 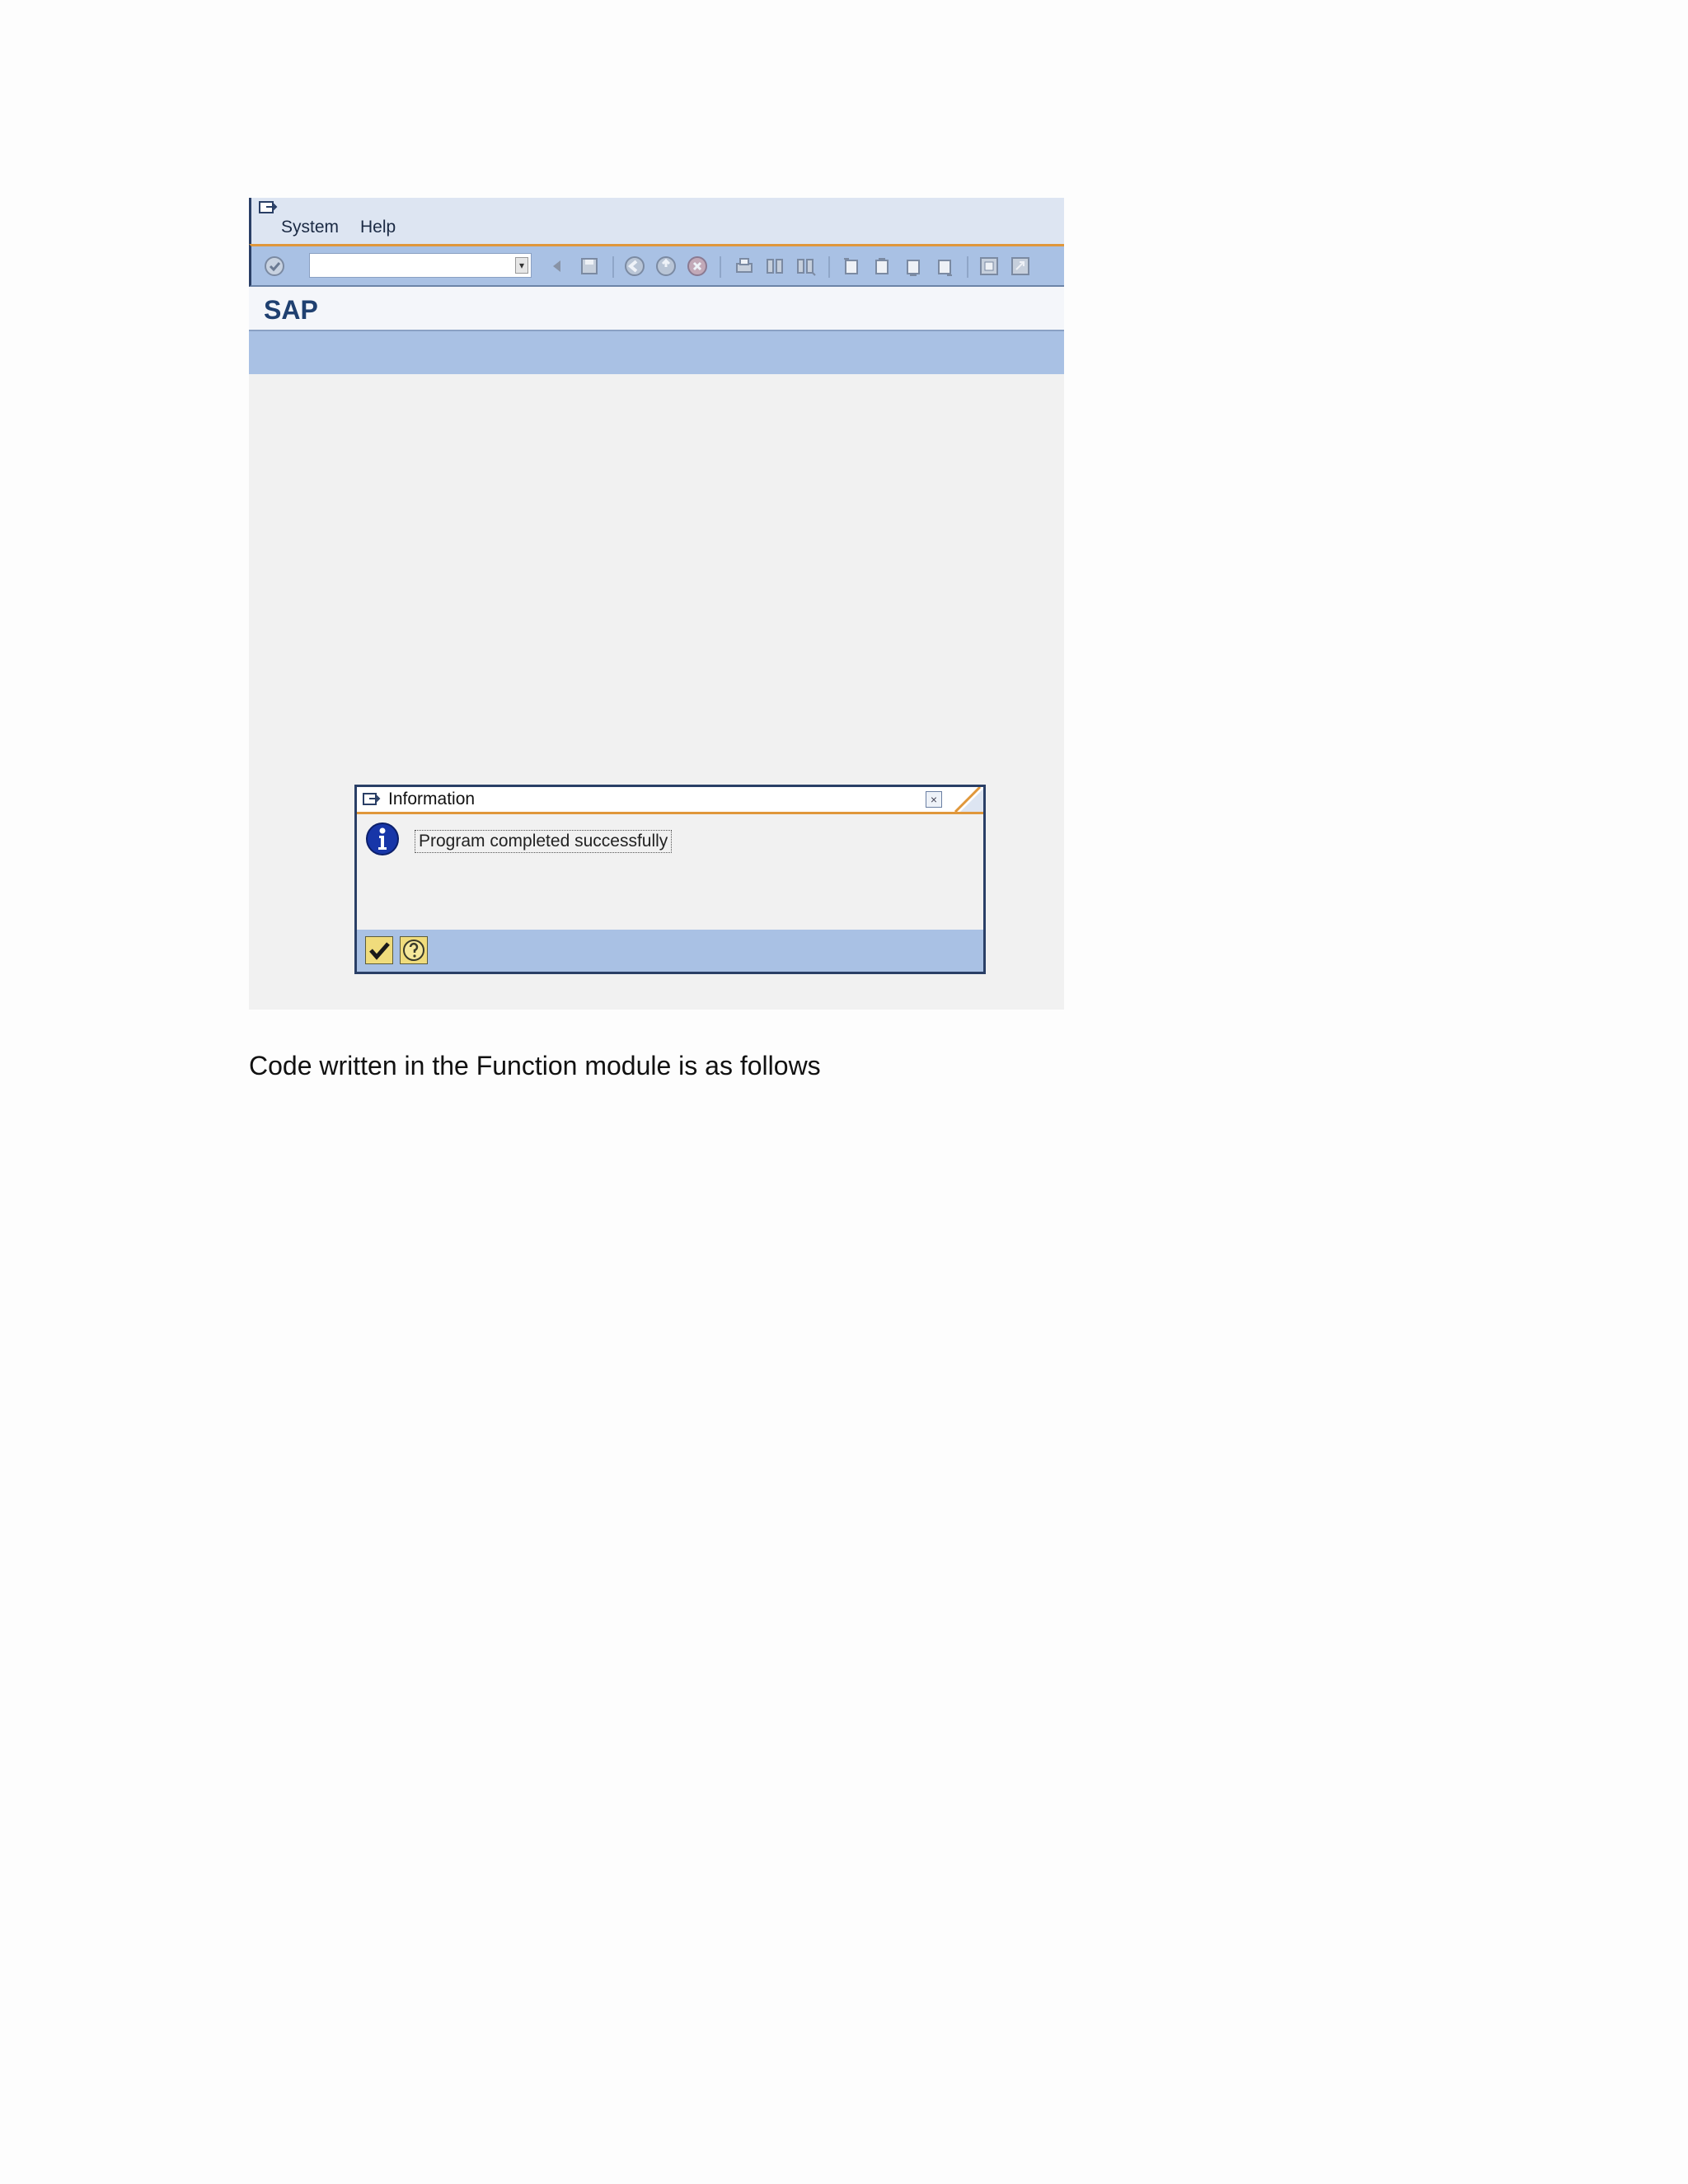 I want to click on close-icon: ×, so click(x=934, y=799).